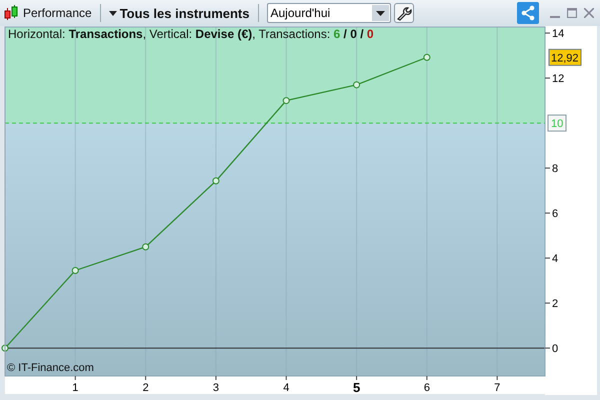  I want to click on ref-line-label: 10, so click(557, 124).